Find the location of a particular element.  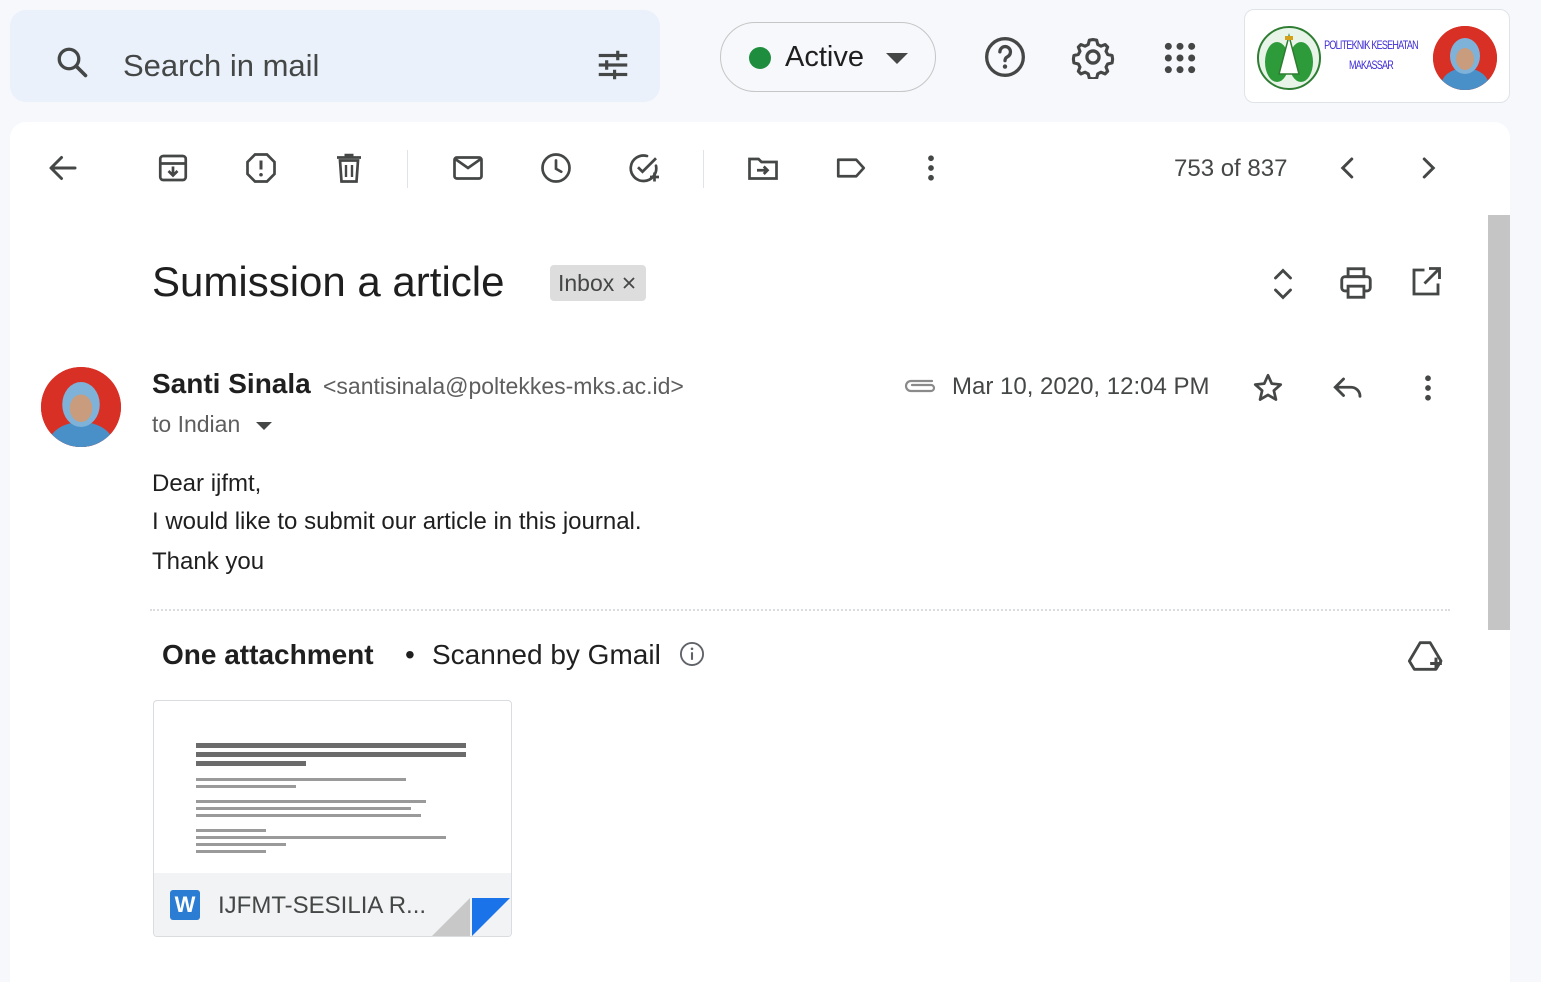

back-arrow-icon is located at coordinates (63, 168).